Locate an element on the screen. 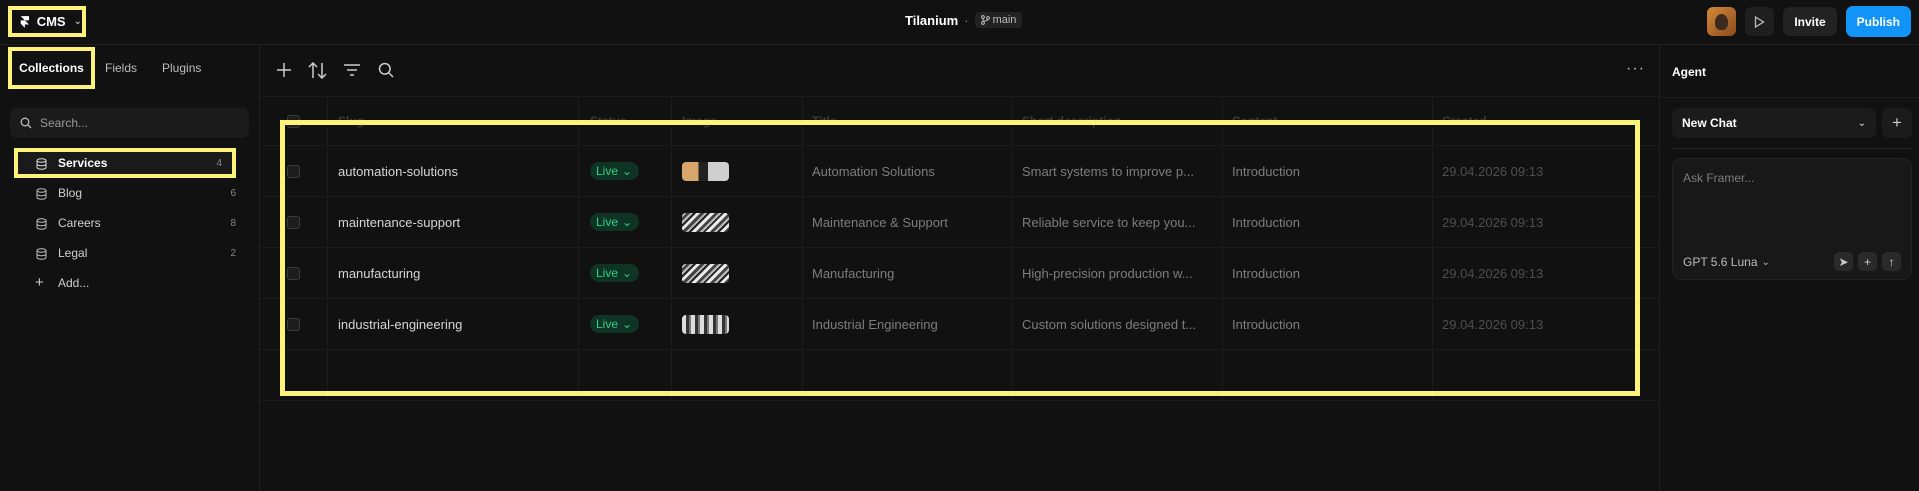 Image resolution: width=1919 pixels, height=491 pixels. slug-cell: manufacturing is located at coordinates (453, 273).